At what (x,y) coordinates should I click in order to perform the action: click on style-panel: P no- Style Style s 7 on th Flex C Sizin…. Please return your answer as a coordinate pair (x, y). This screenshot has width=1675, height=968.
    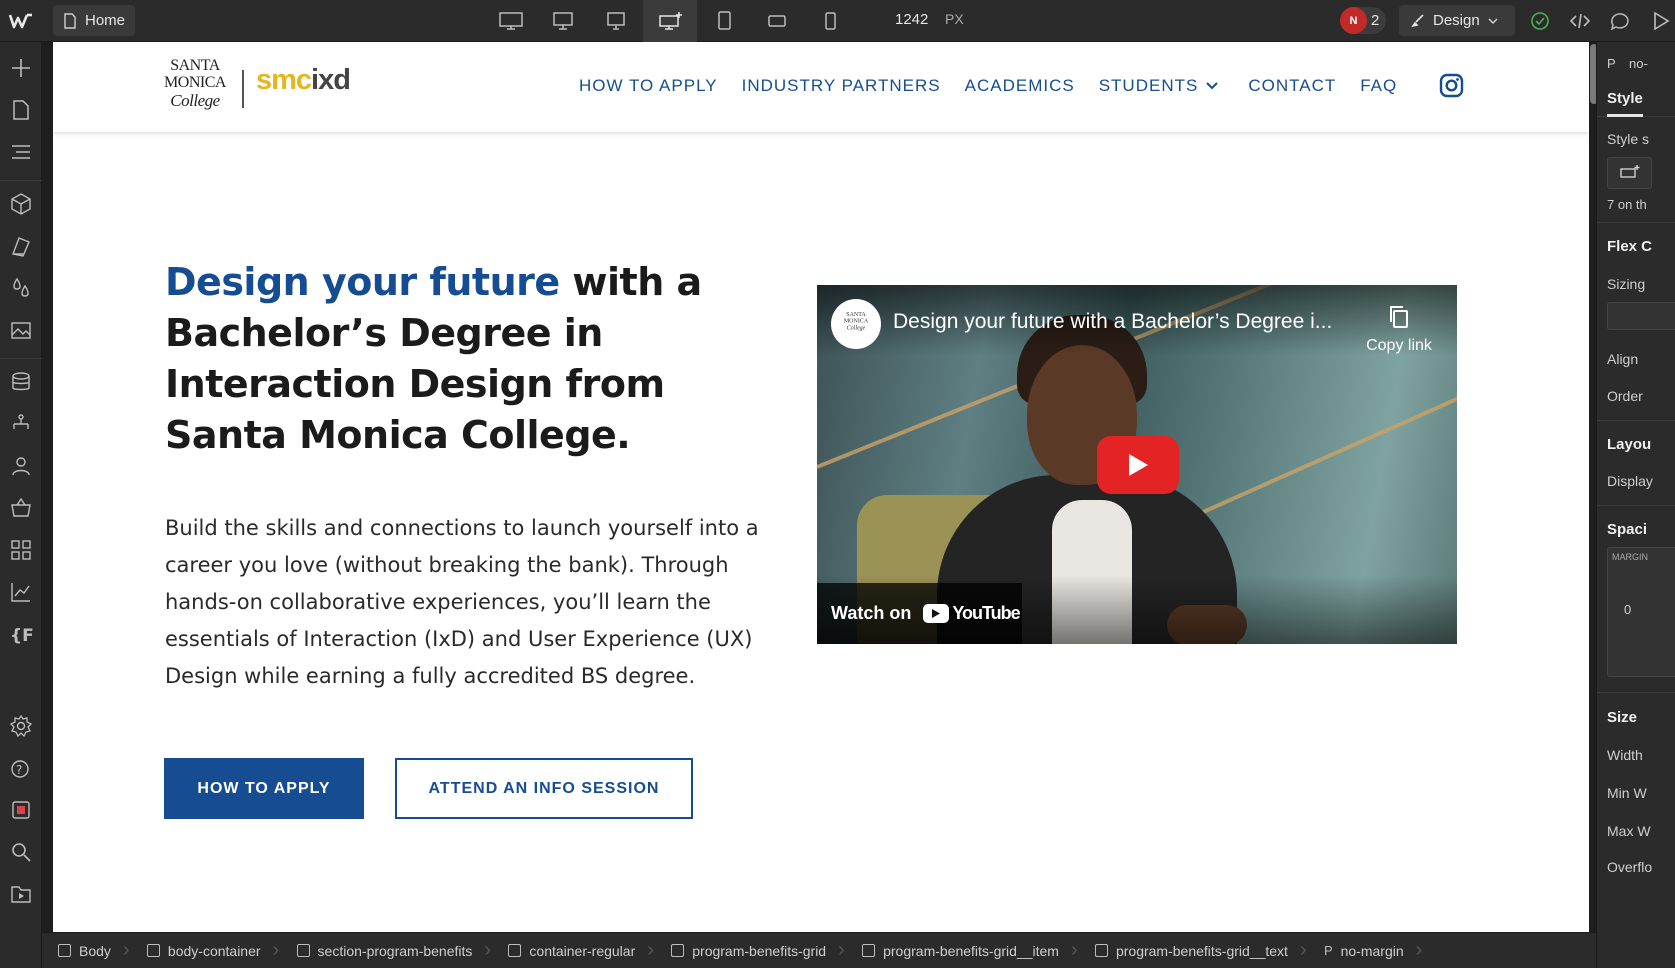
    Looking at the image, I should click on (1635, 505).